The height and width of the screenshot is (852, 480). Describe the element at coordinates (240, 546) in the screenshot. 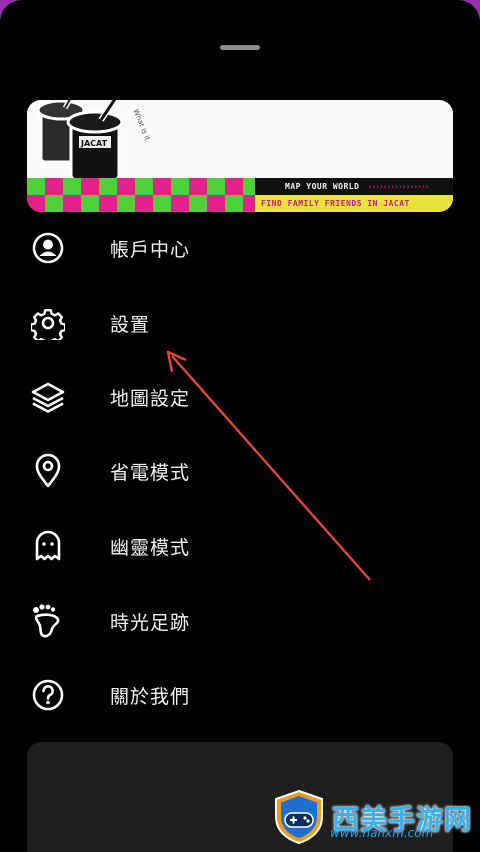

I see `menu-item-ghost-mode: 幽靈模式` at that location.